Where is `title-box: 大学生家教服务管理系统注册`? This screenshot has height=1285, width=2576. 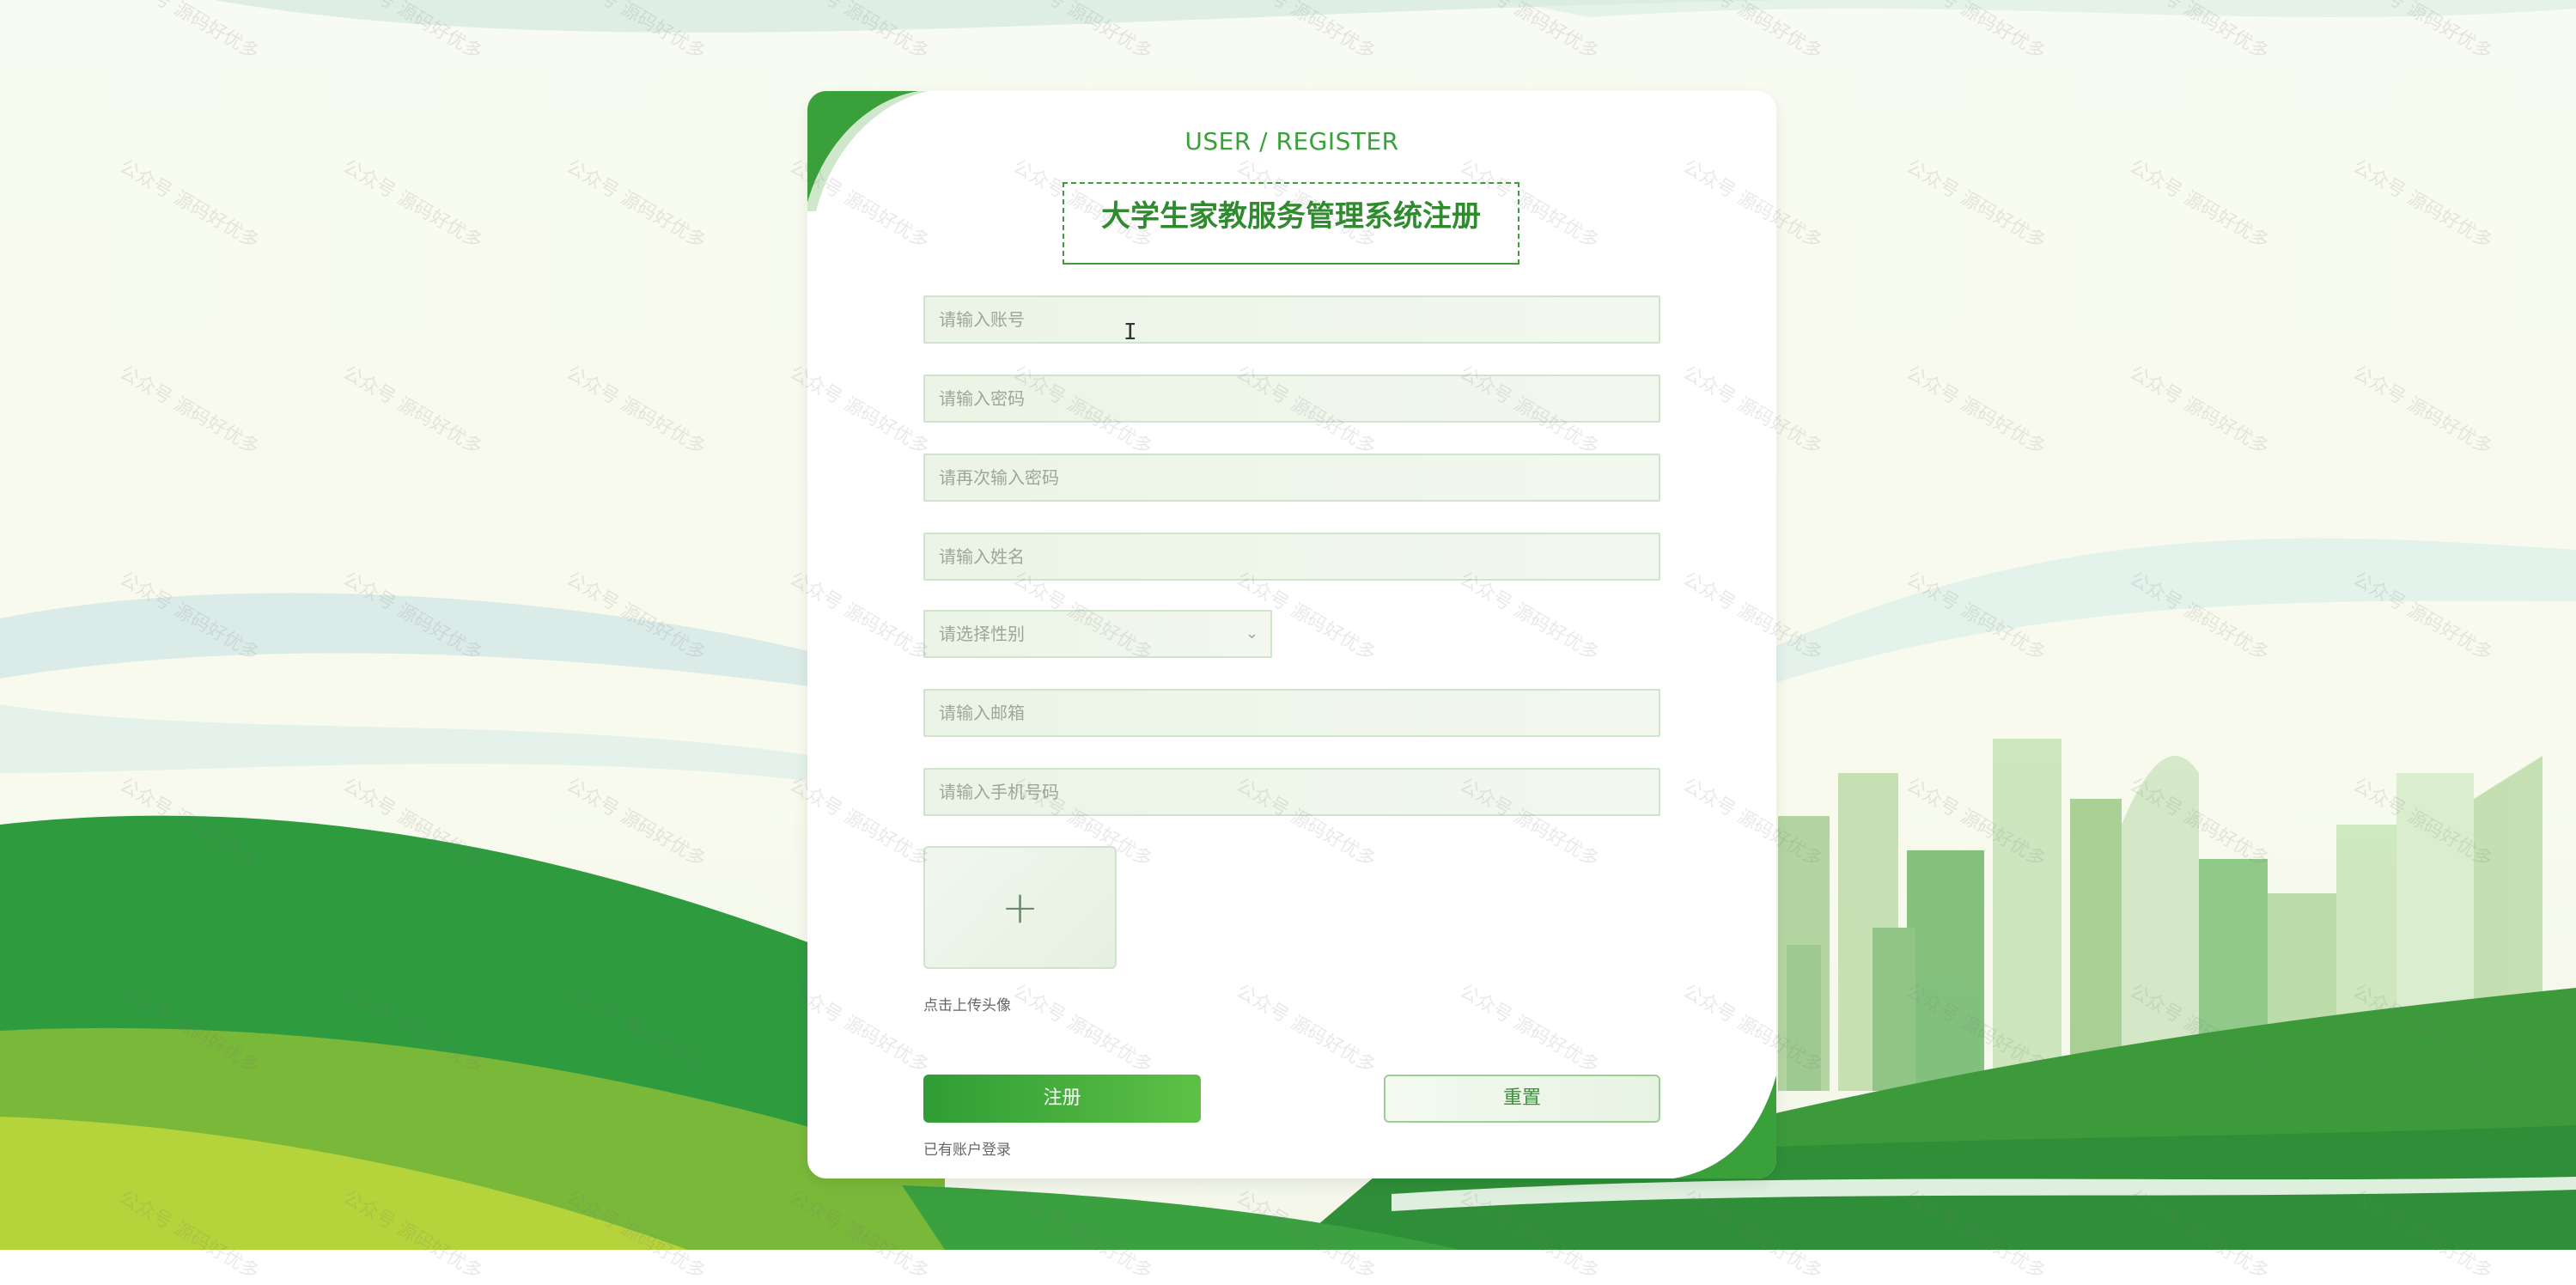 title-box: 大学生家教服务管理系统注册 is located at coordinates (1291, 223).